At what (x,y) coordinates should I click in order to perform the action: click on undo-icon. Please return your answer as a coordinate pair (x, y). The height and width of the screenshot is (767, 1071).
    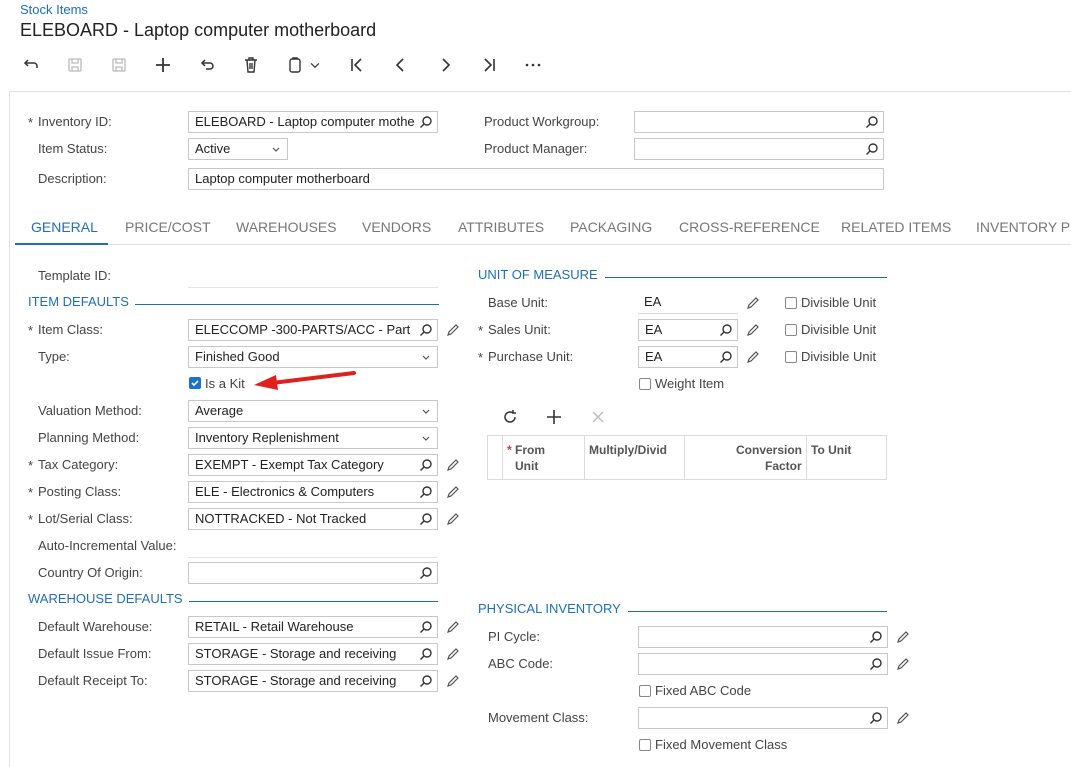
    Looking at the image, I should click on (207, 65).